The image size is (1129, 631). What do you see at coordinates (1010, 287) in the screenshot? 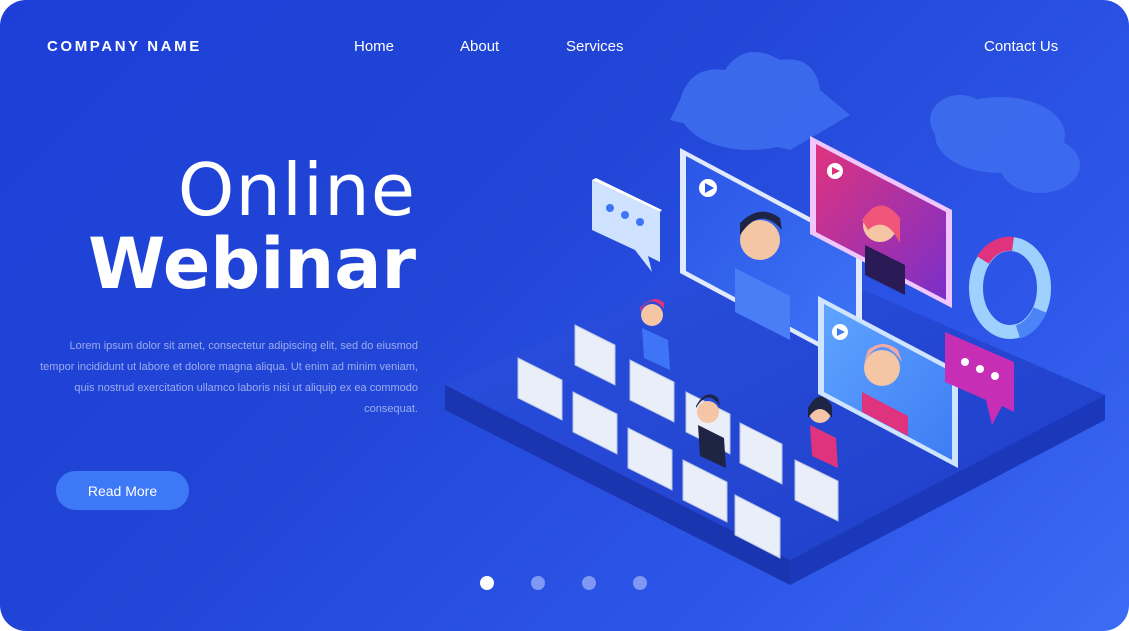
I see `donut-chart-icon` at bounding box center [1010, 287].